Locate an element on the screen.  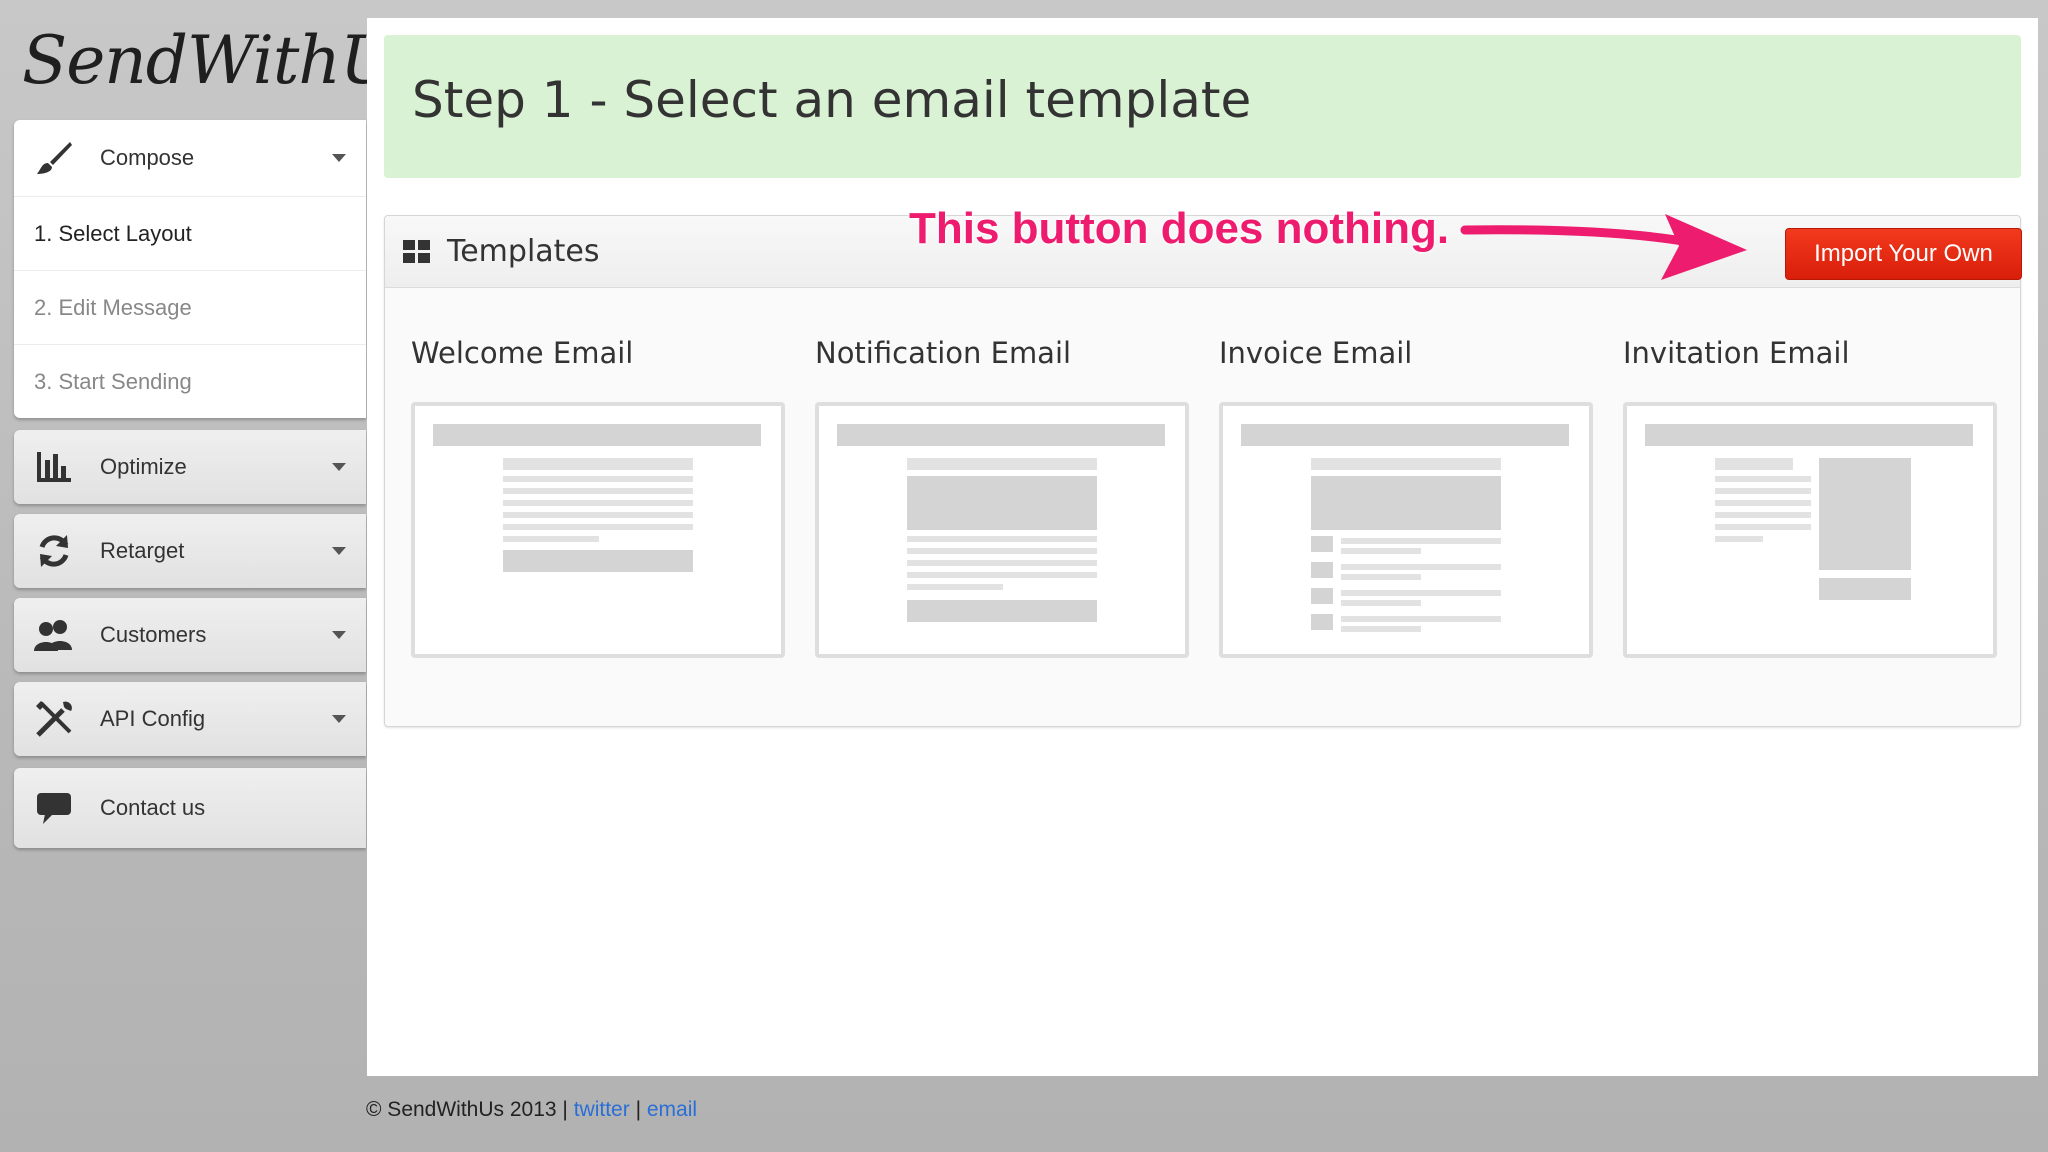
sidebar-item-label: Compose is located at coordinates (147, 157).